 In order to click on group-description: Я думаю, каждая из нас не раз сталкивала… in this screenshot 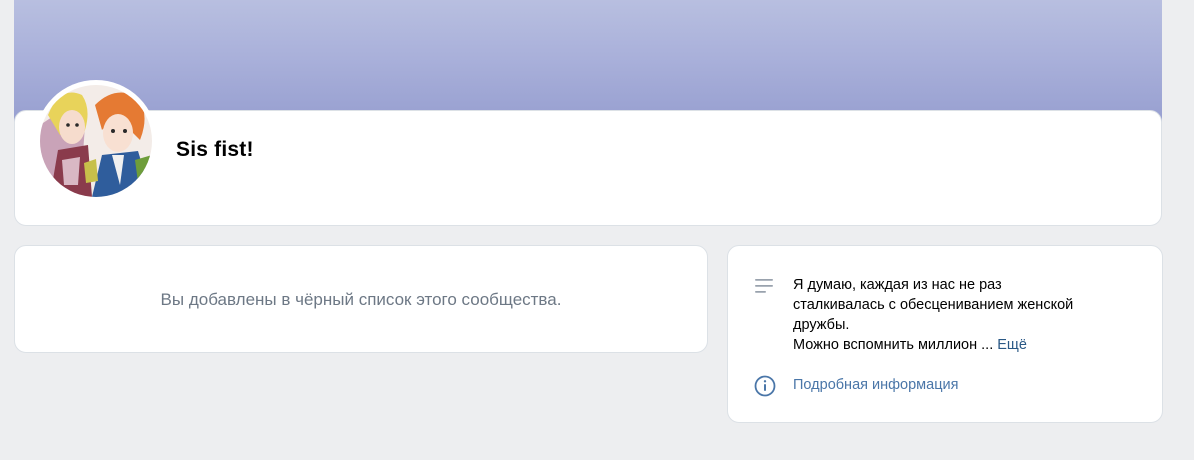, I will do `click(968, 315)`.